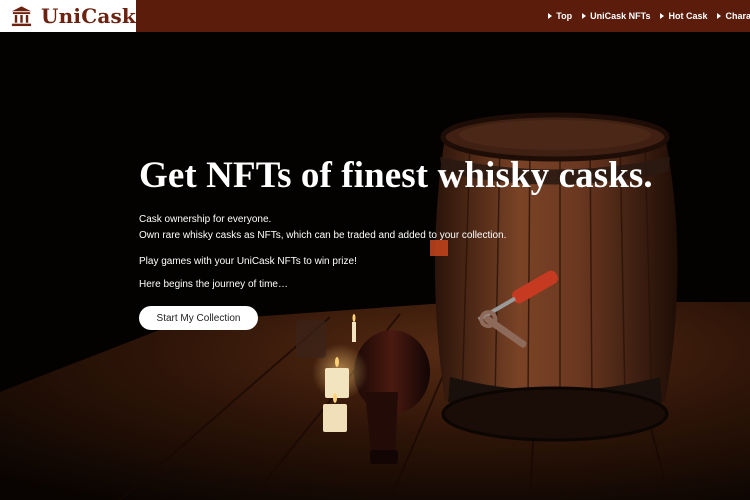  Describe the element at coordinates (205, 219) in the screenshot. I see `hero-line-1: Cask ownership for everyone.` at that location.